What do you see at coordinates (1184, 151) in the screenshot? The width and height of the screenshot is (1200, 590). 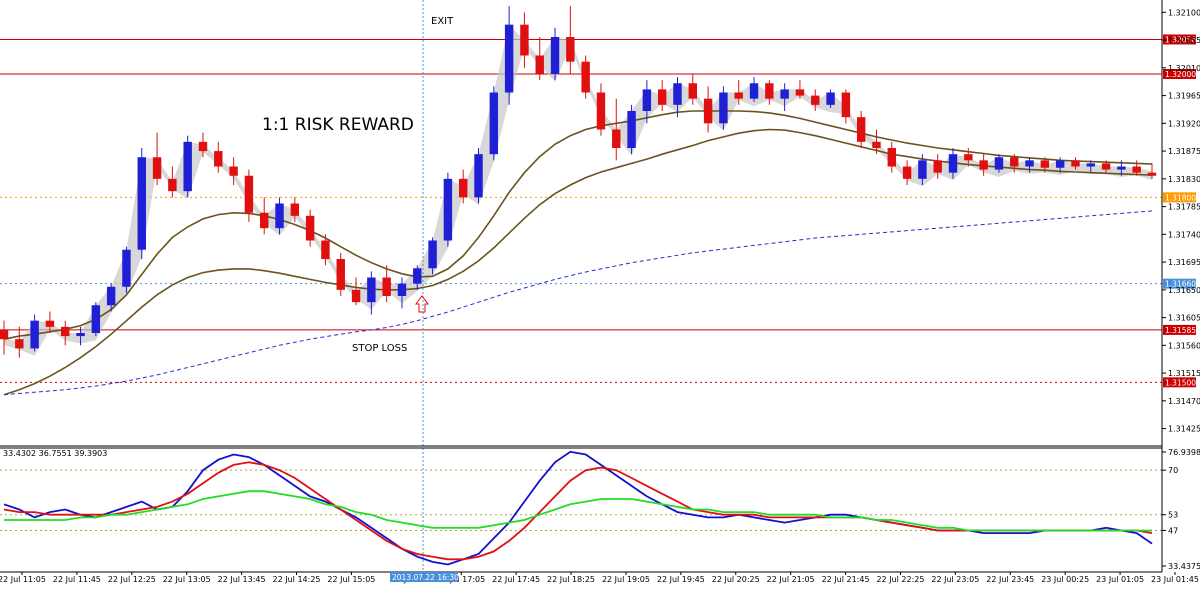 I see `price-tick-label: 1.31875` at bounding box center [1184, 151].